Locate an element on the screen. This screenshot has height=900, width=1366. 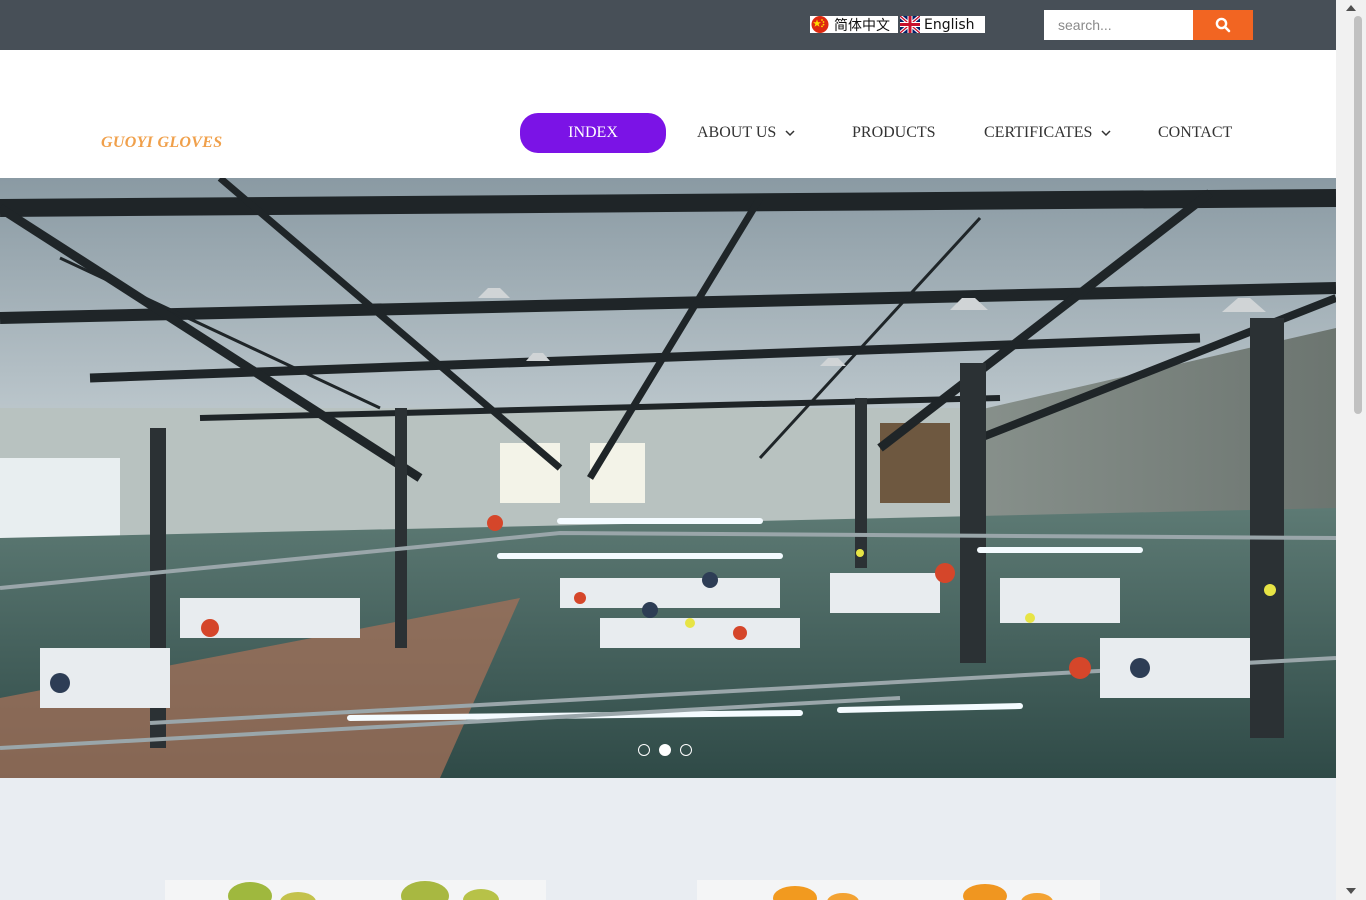
scroll-up-icon is located at coordinates (1351, 8).